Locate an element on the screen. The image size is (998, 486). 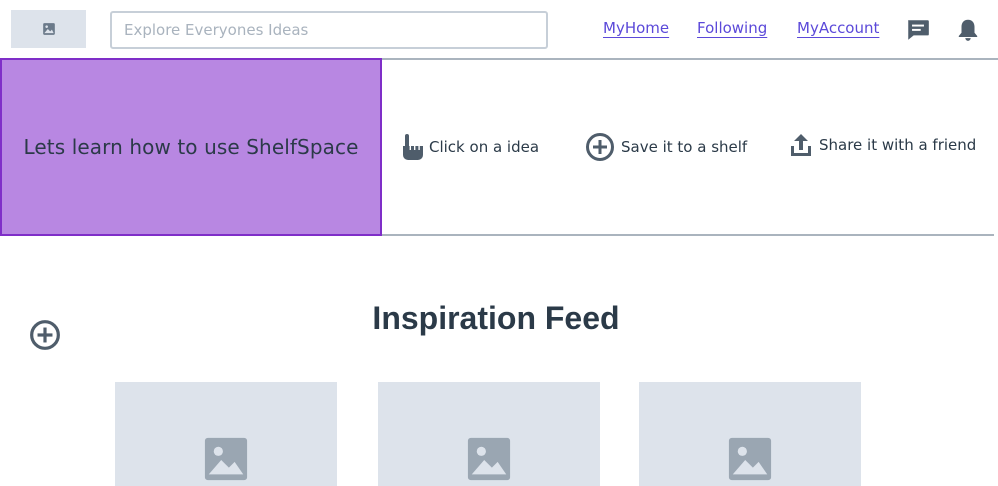
messages-button is located at coordinates (918, 30).